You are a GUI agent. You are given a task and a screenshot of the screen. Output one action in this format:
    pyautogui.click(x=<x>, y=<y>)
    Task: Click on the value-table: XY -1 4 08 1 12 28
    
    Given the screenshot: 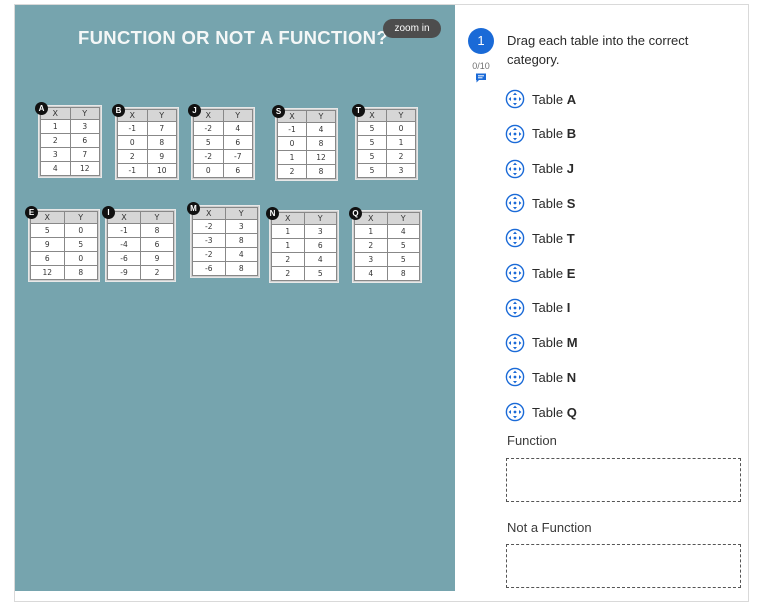 What is the action you would take?
    pyautogui.click(x=306, y=144)
    